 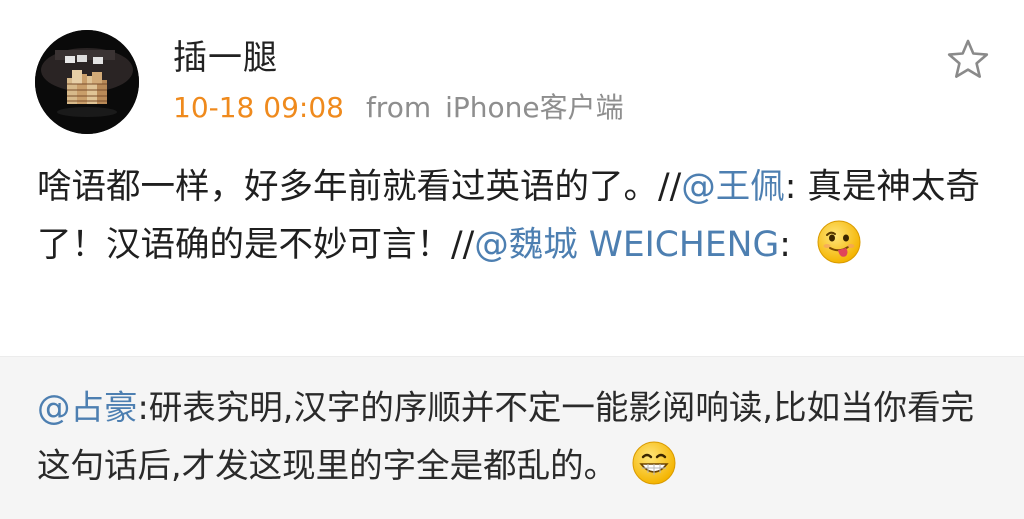 I want to click on star-outline-icon, so click(x=968, y=60).